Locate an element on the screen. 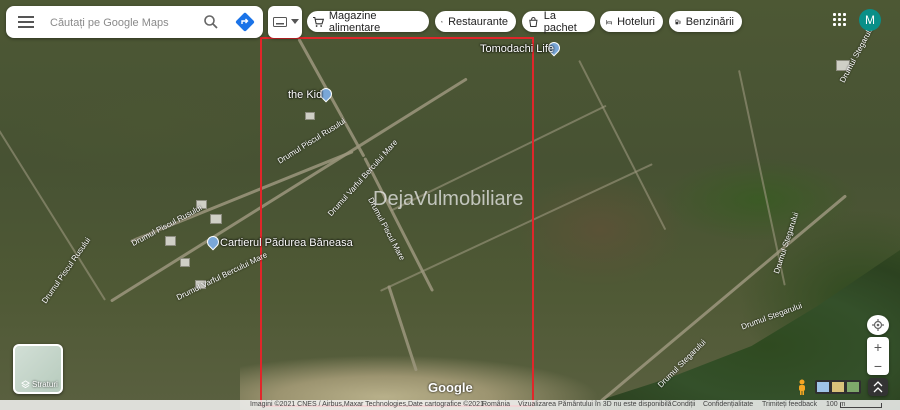 The image size is (900, 410). layers-label-container: Straturi is located at coordinates (39, 384).